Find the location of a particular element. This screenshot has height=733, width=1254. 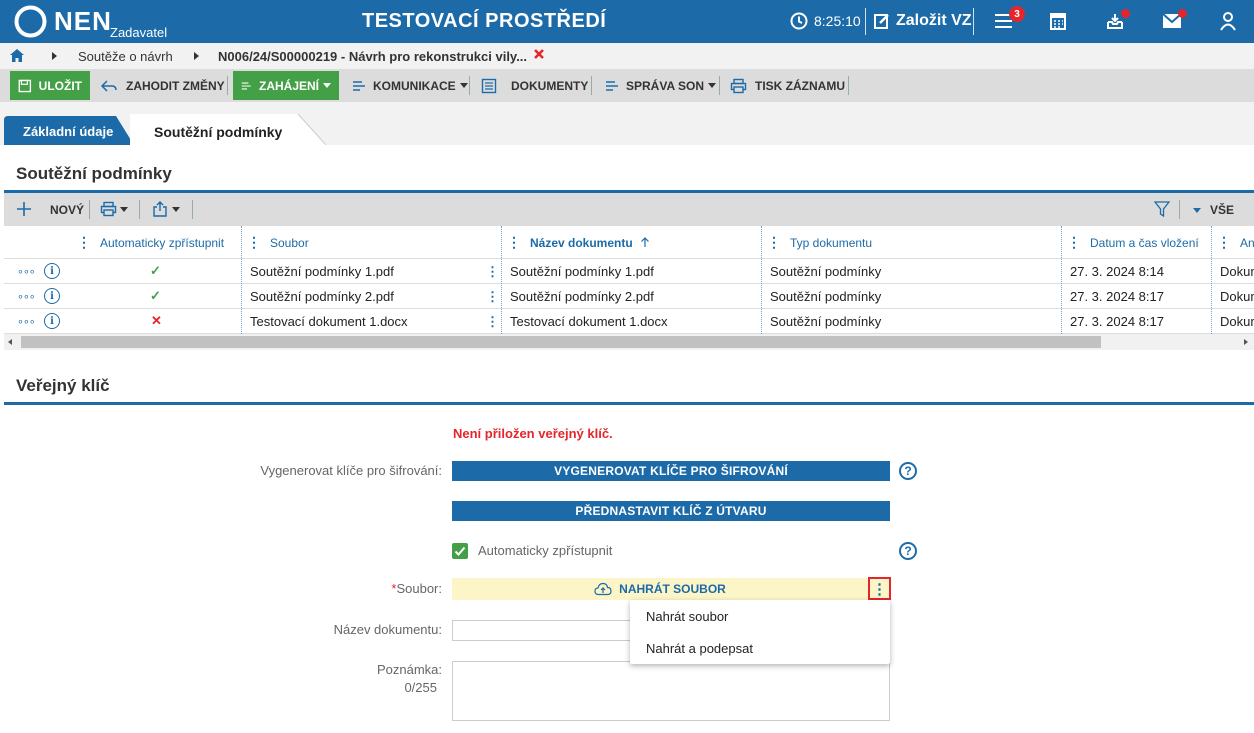

insert-date-cell: 27. 3. 2024 8:14 is located at coordinates (1117, 271).